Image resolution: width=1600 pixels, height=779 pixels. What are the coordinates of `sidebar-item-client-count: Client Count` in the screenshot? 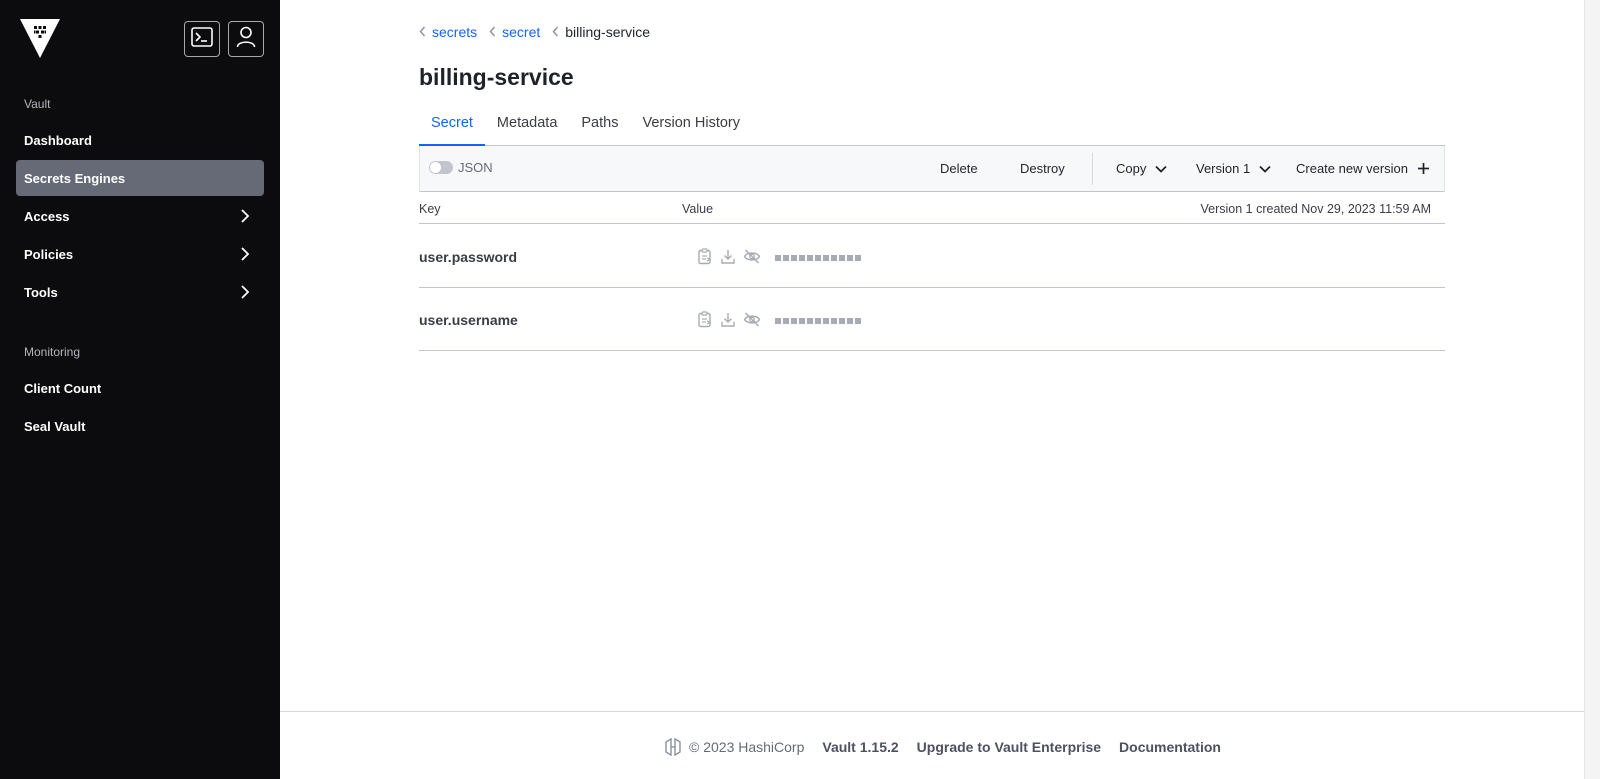 It's located at (140, 388).